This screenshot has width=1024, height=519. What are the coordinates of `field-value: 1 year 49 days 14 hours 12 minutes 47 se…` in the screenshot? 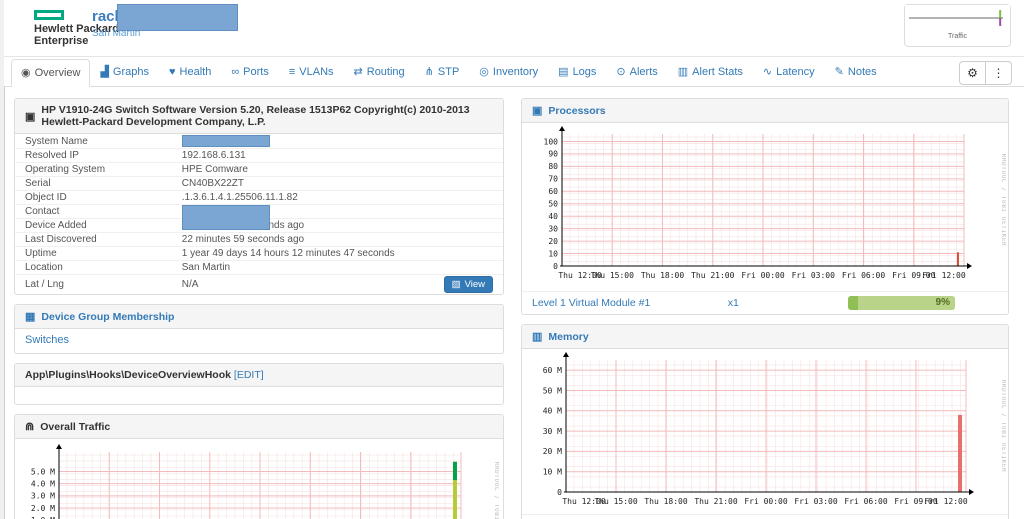 It's located at (337, 253).